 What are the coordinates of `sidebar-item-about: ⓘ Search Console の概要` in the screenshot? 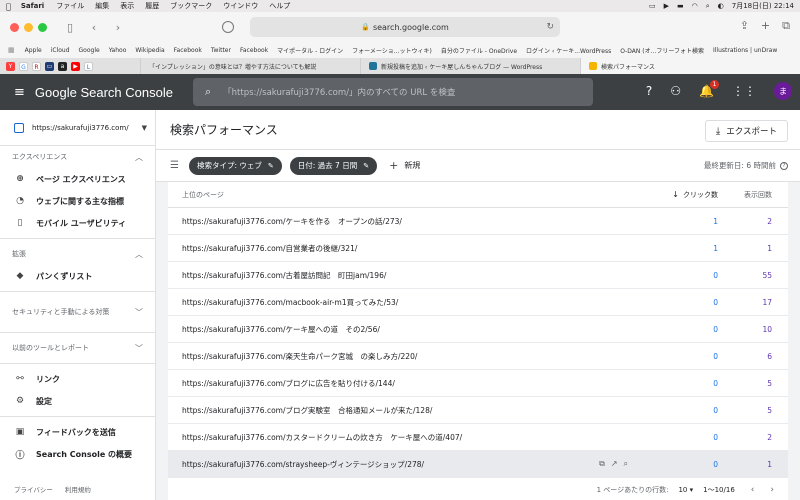 It's located at (77, 454).